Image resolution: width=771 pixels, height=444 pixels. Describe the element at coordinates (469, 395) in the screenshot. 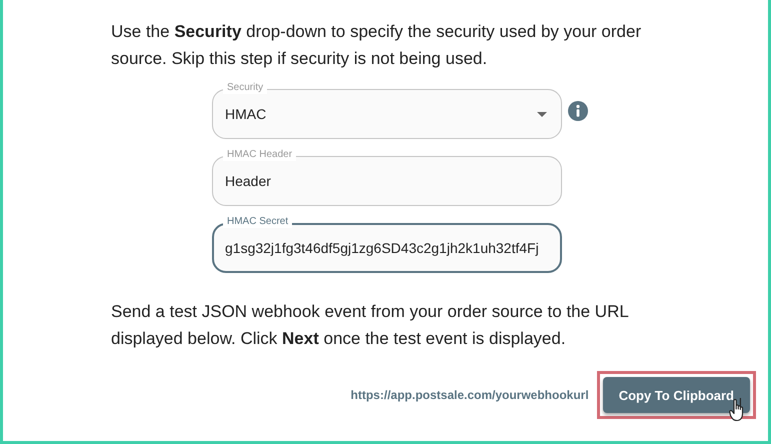

I see `webhook-url-link: https://app.postsale.com/yourwebhookurl` at that location.